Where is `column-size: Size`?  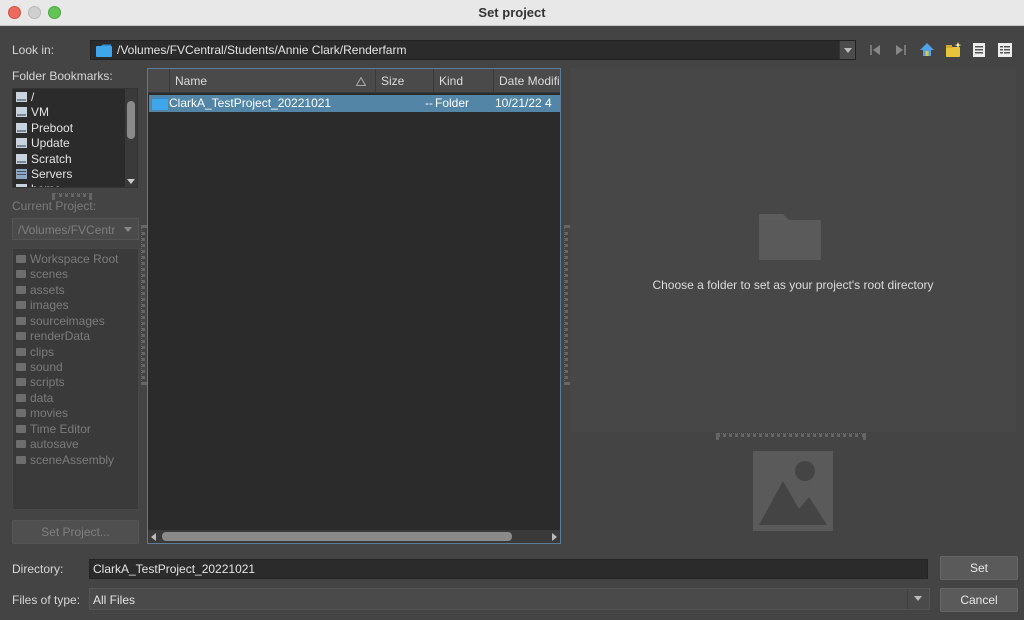 column-size: Size is located at coordinates (405, 81).